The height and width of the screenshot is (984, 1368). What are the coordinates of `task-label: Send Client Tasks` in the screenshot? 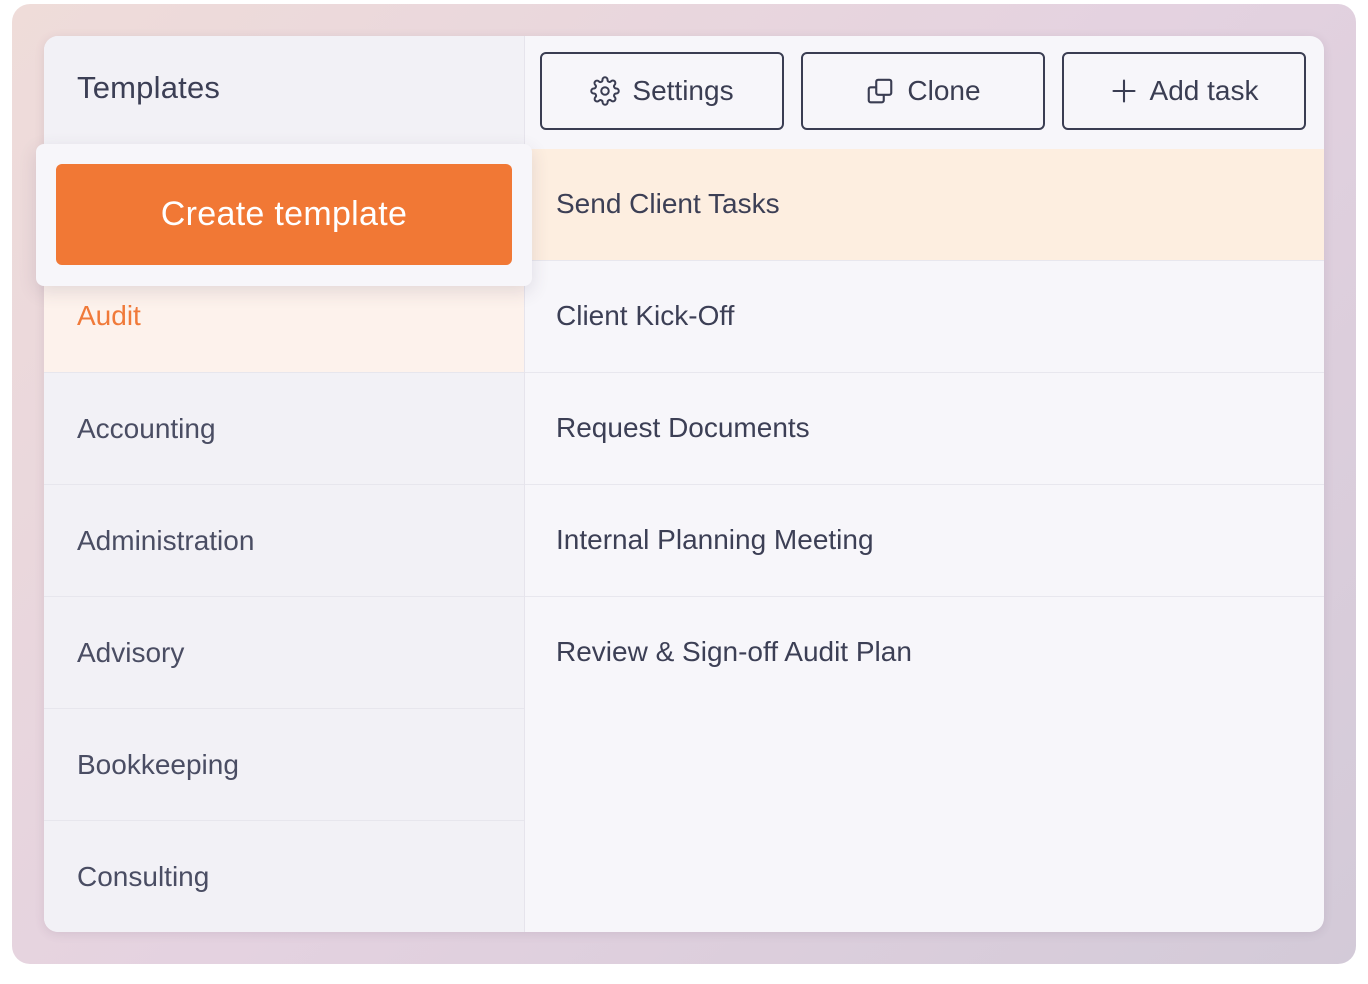 It's located at (668, 203).